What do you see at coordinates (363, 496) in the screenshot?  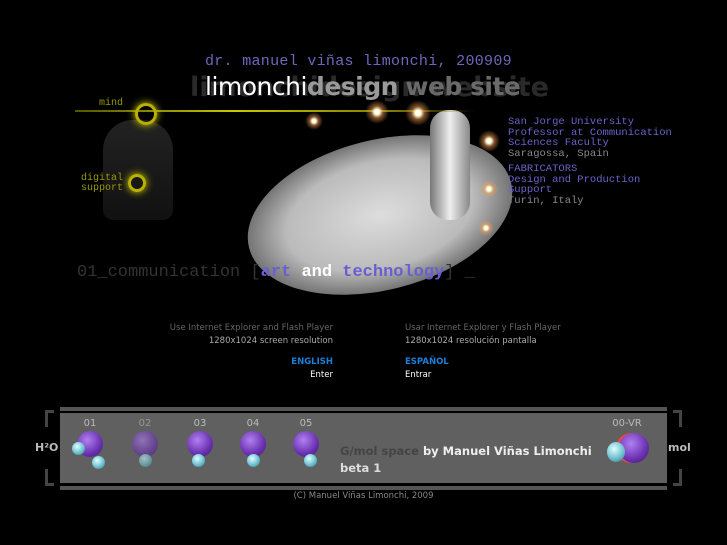 I see `copyright: (C) Manuel Viñas Limonchi, 2009` at bounding box center [363, 496].